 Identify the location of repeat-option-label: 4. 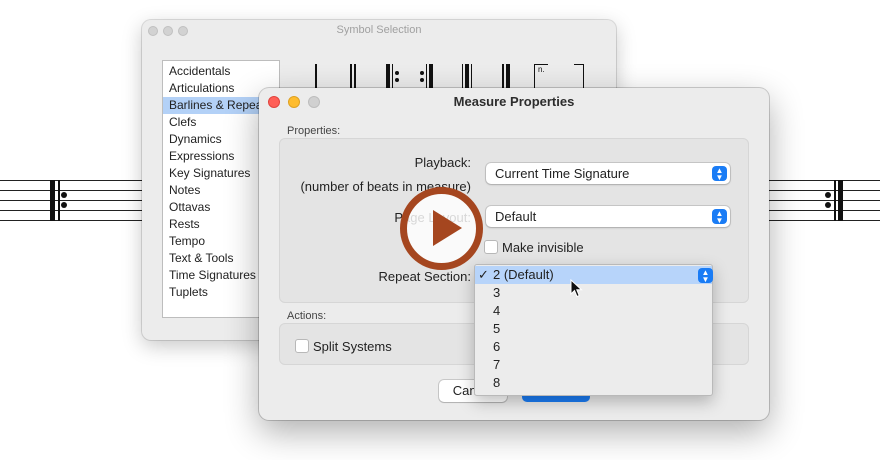
(497, 310).